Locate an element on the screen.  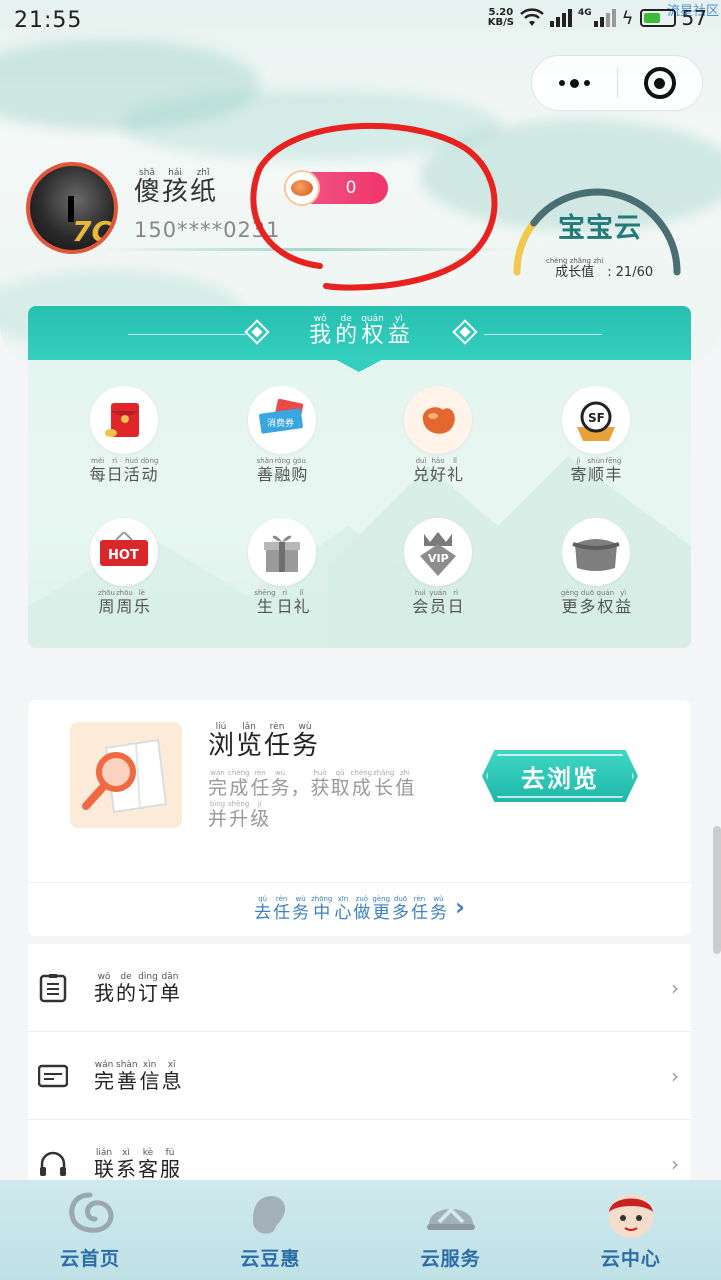
ruby-char: lián 联 is located at coordinates (104, 1164).